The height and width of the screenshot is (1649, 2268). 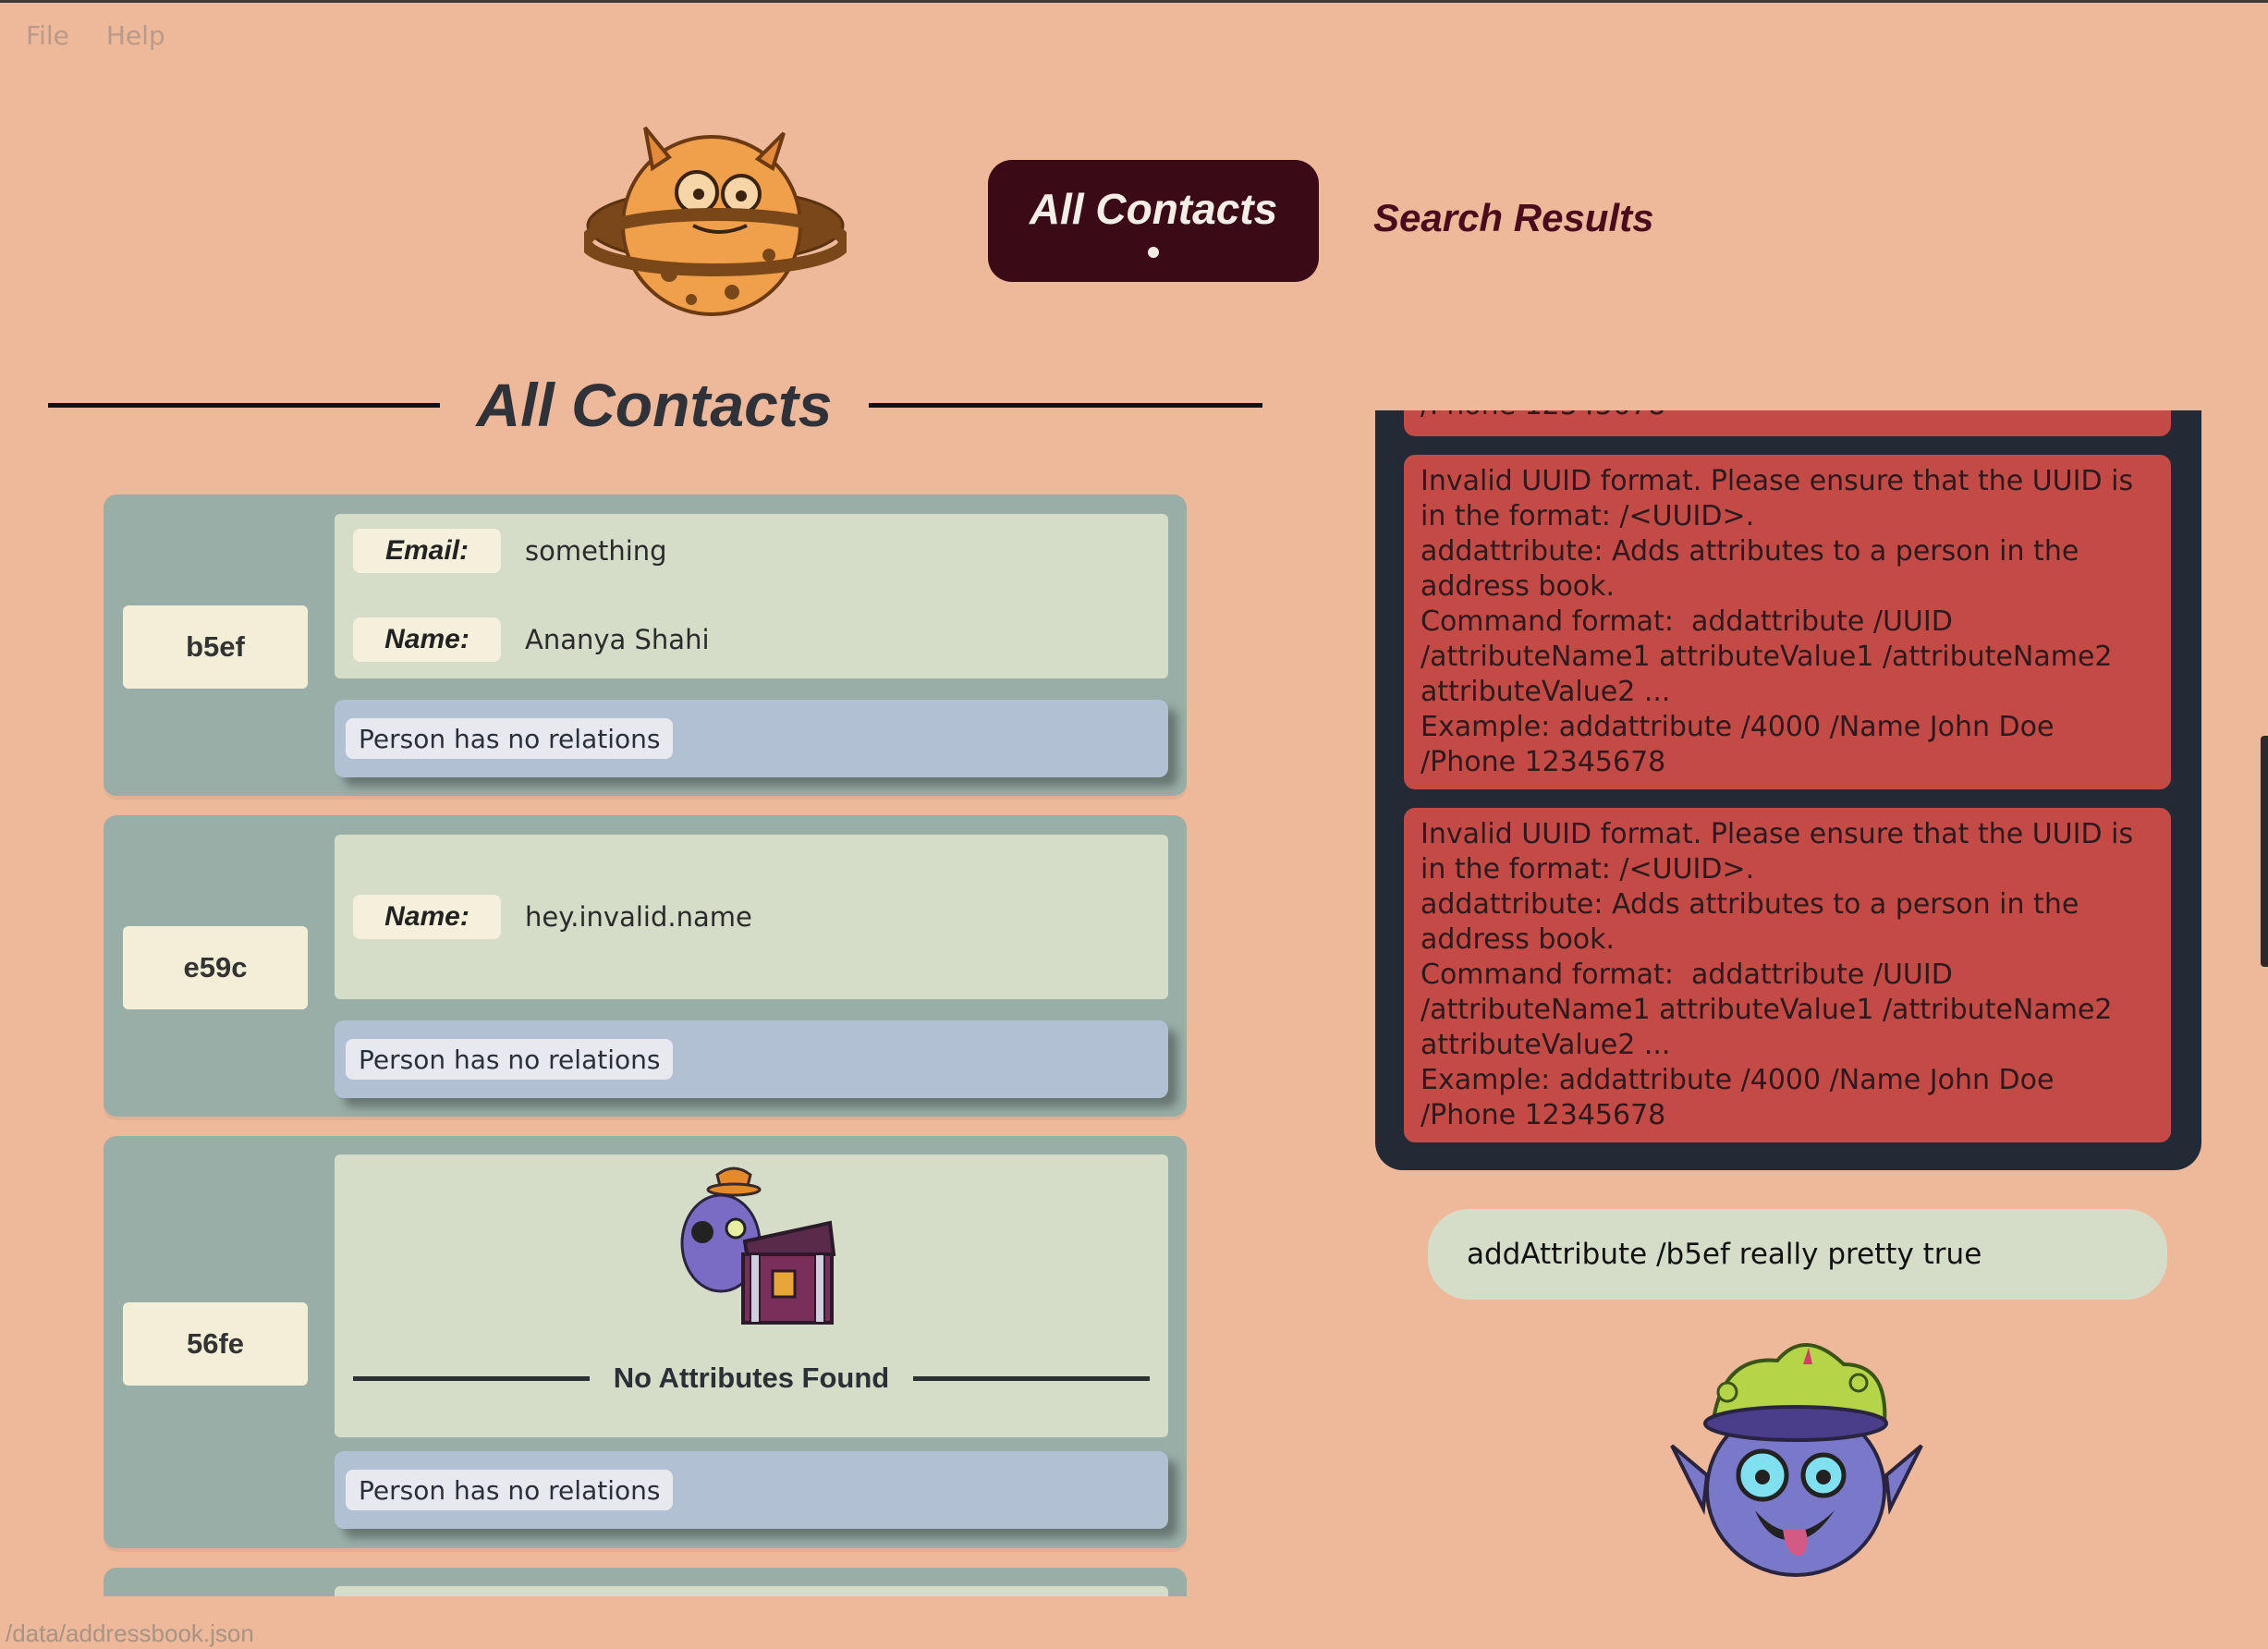 I want to click on contact-uuid: b5ef, so click(x=216, y=647).